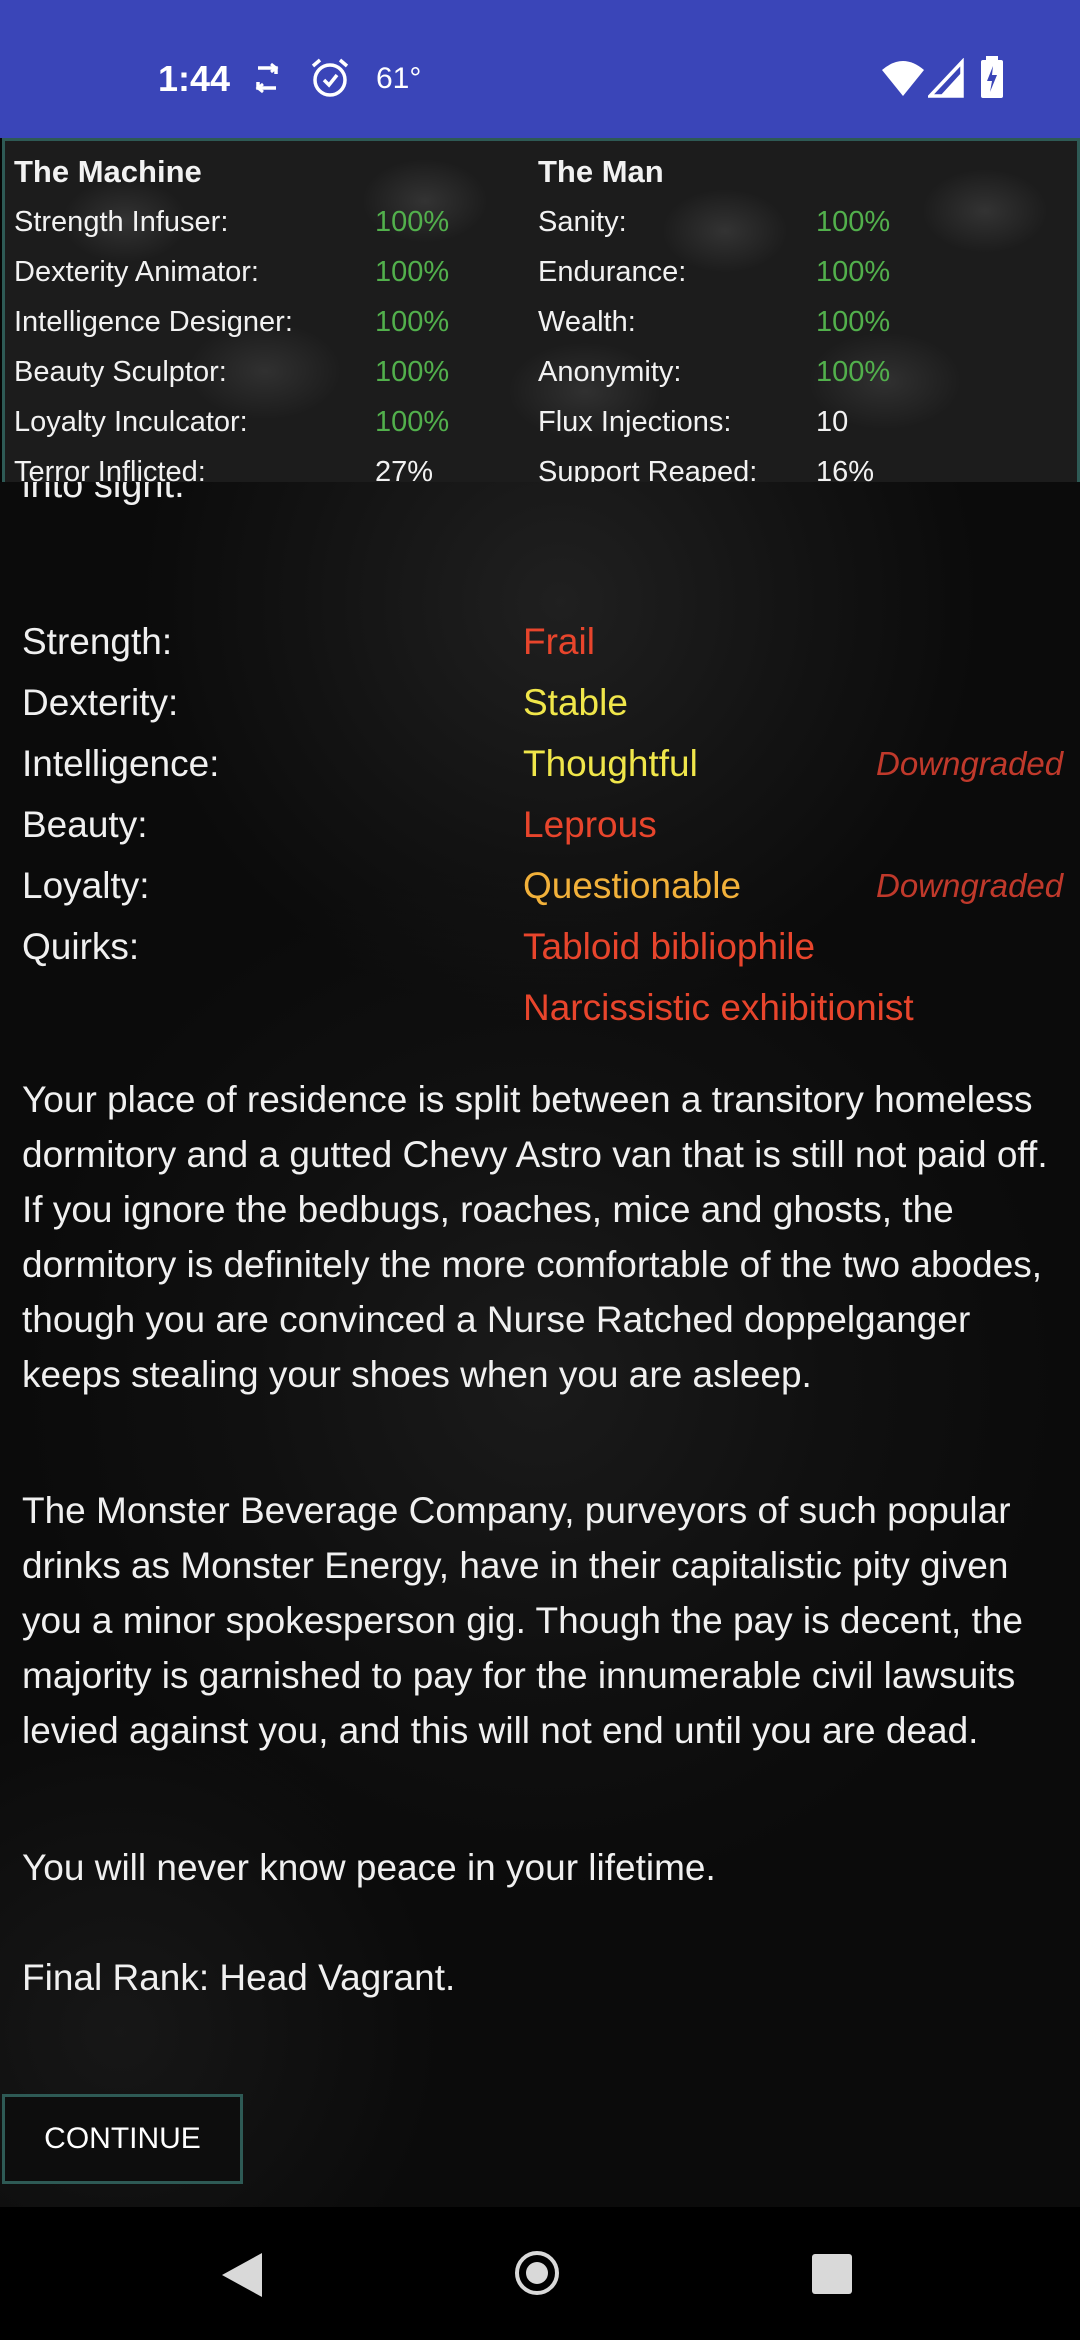 The width and height of the screenshot is (1080, 2340). I want to click on stat-label: Dexterity Animator:, so click(136, 272).